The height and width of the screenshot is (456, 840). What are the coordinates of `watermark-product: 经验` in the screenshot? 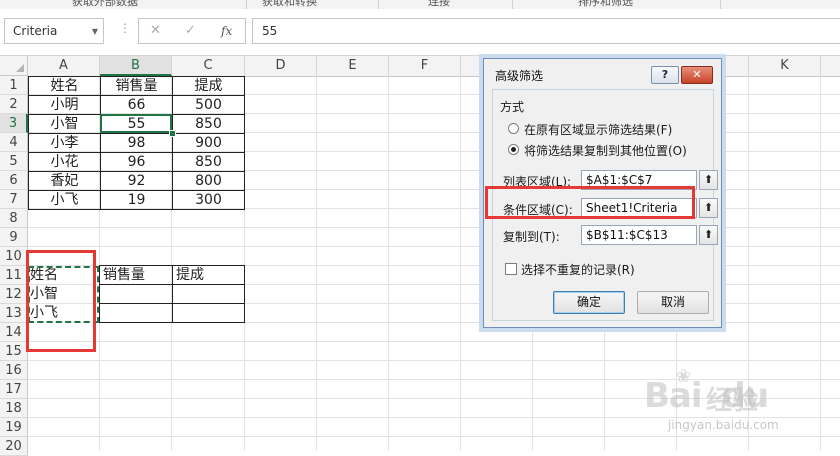 It's located at (732, 401).